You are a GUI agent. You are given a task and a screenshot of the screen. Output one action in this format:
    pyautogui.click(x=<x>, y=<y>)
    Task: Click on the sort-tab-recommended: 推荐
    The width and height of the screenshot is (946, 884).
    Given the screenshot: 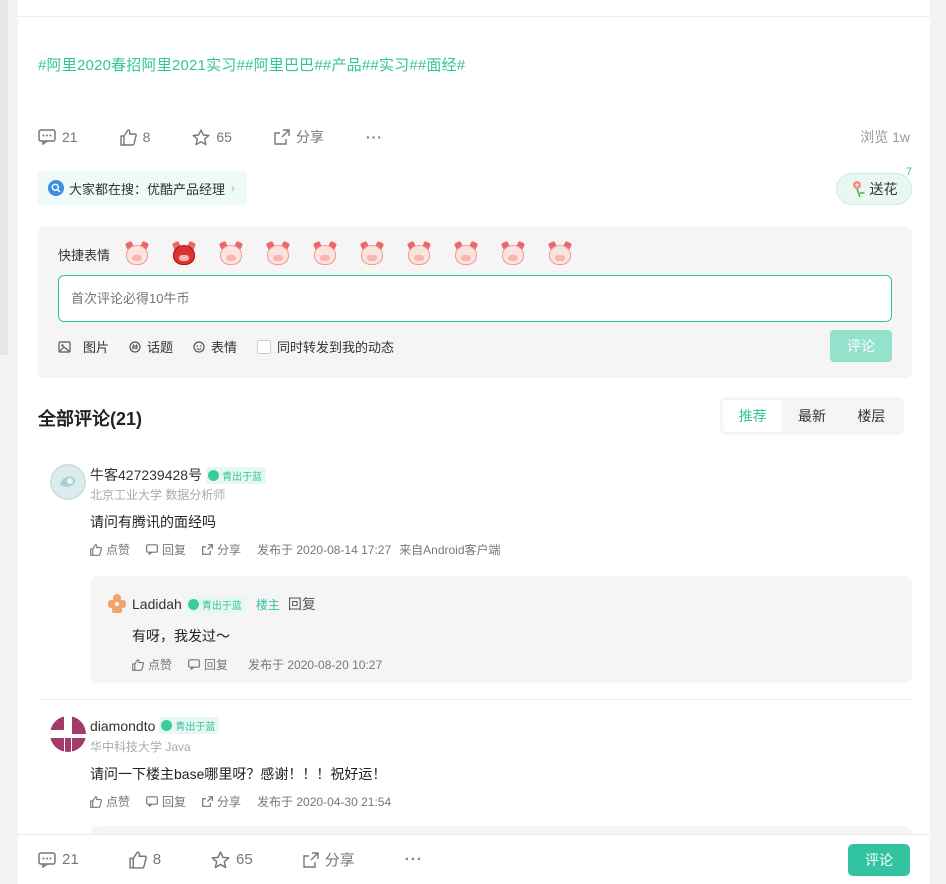 What is the action you would take?
    pyautogui.click(x=753, y=416)
    